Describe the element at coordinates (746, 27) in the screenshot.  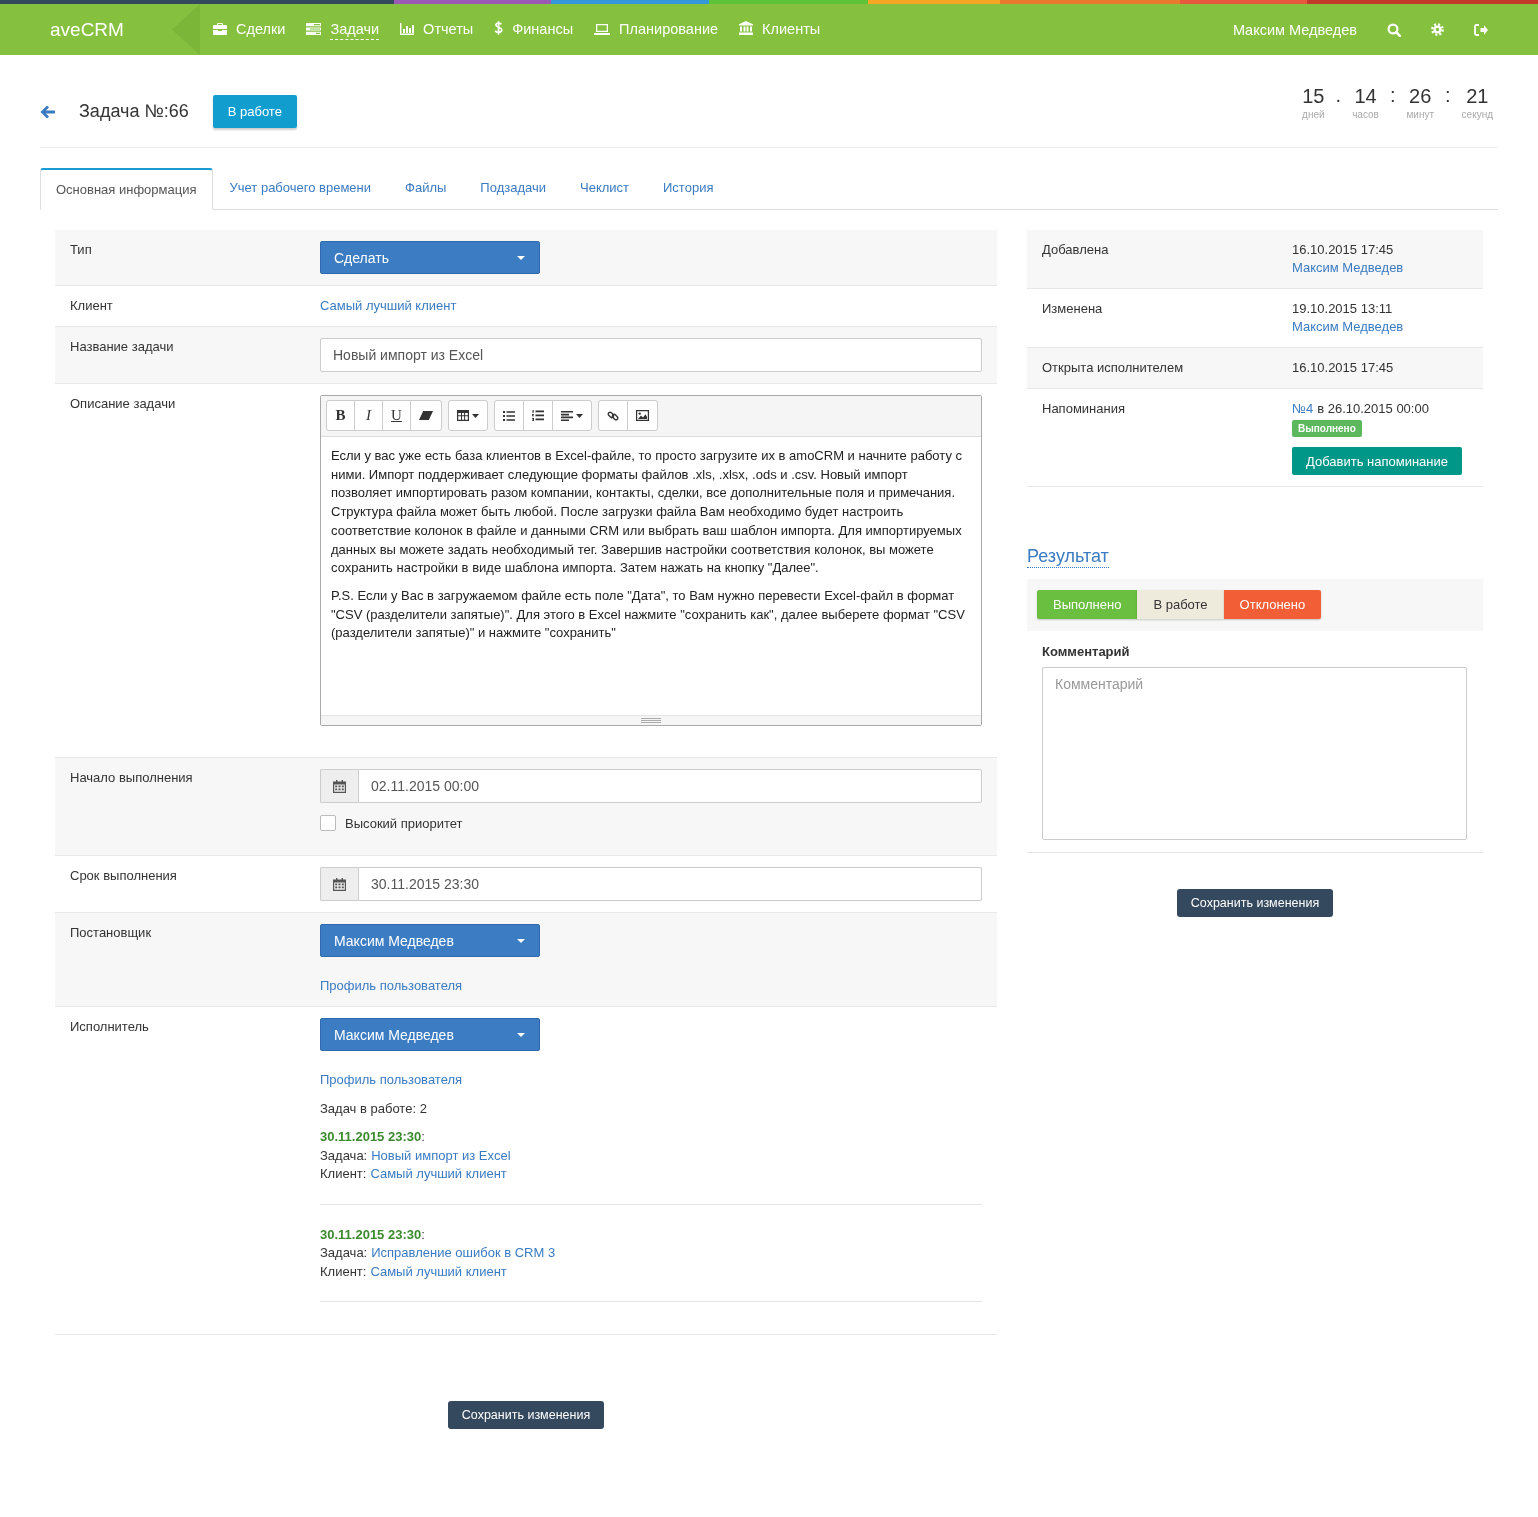
I see `columns-building-icon` at that location.